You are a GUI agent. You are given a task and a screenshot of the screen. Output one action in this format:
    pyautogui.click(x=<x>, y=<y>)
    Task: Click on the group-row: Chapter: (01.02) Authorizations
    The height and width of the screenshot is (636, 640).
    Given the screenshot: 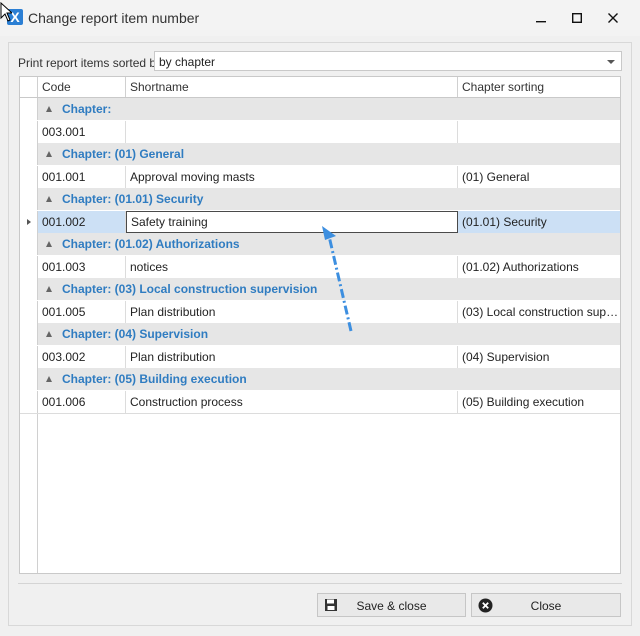 What is the action you would take?
    pyautogui.click(x=320, y=244)
    